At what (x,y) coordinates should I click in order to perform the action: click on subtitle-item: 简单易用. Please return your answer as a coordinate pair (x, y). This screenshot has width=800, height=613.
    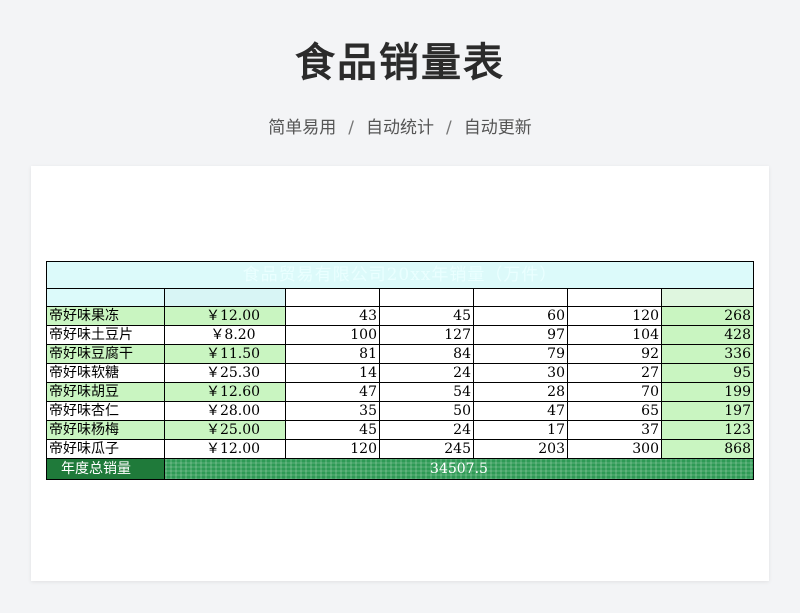
    Looking at the image, I should click on (302, 128).